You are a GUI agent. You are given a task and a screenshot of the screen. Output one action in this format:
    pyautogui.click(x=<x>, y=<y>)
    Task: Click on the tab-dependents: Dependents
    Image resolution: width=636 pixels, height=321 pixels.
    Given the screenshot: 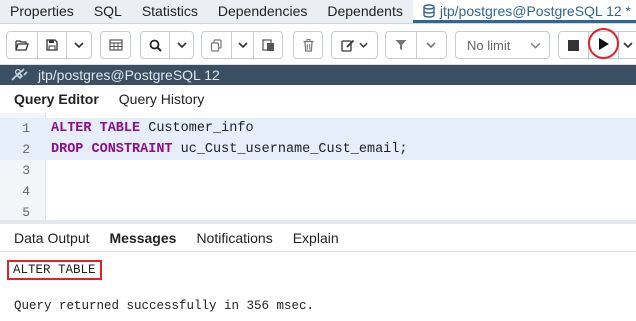 What is the action you would take?
    pyautogui.click(x=365, y=11)
    